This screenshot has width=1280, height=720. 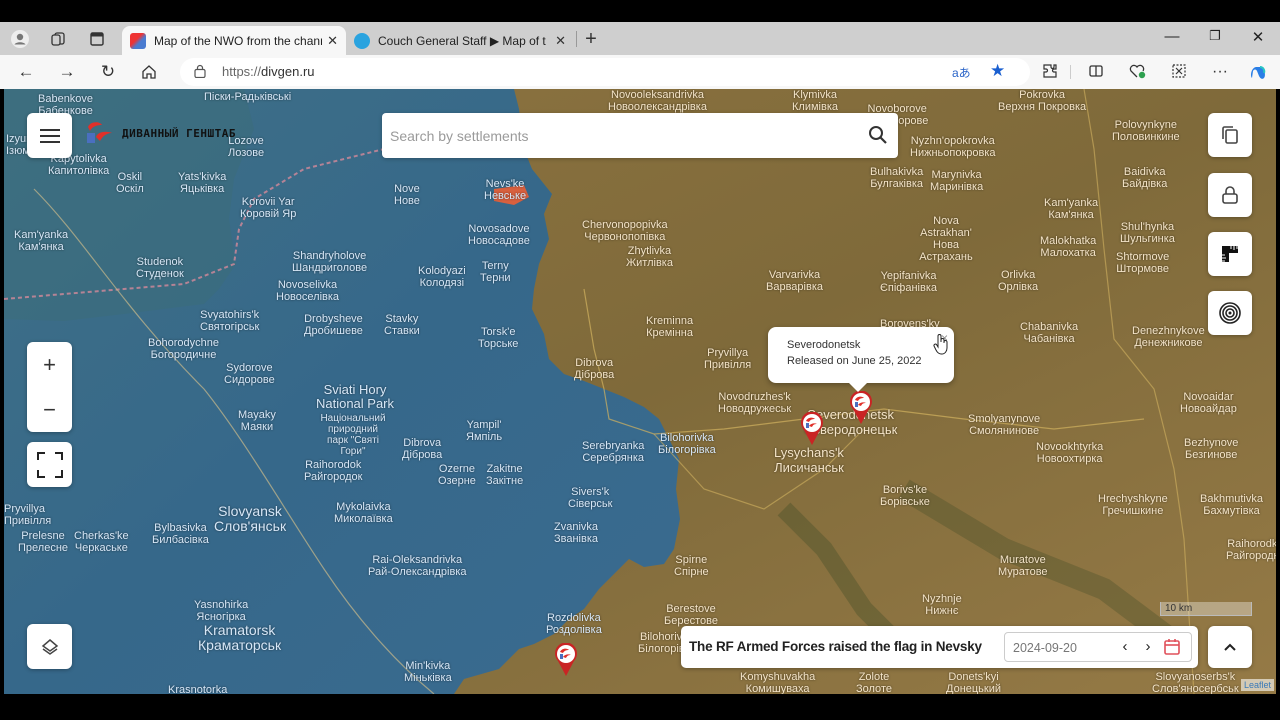 What do you see at coordinates (997, 71) in the screenshot?
I see `favorite-star-icon: ★` at bounding box center [997, 71].